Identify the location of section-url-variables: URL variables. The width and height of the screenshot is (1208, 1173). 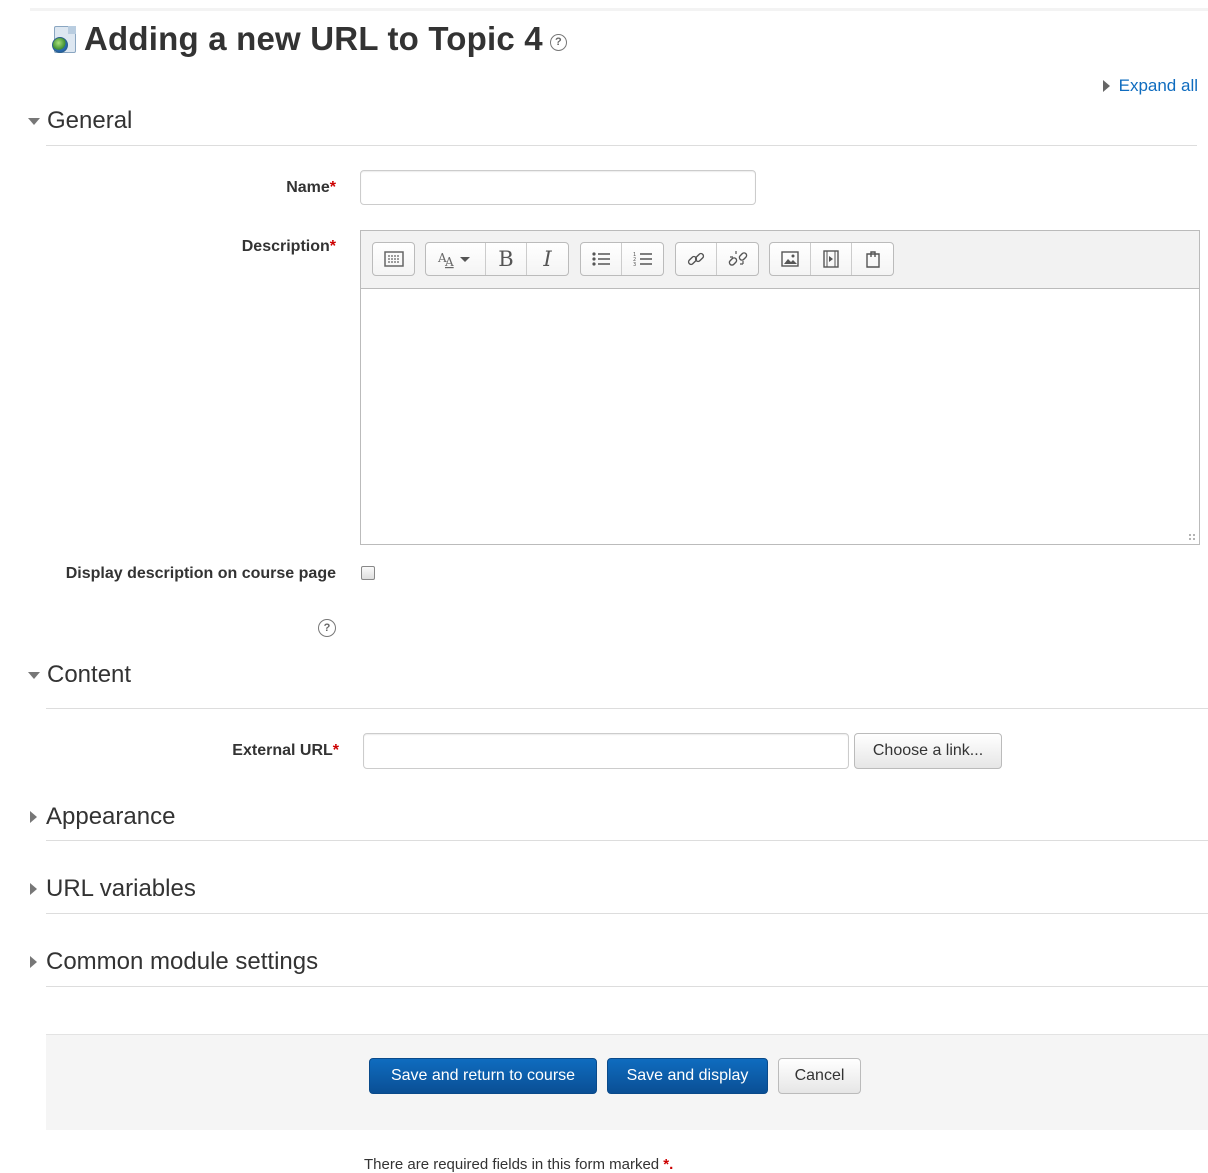
(112, 889).